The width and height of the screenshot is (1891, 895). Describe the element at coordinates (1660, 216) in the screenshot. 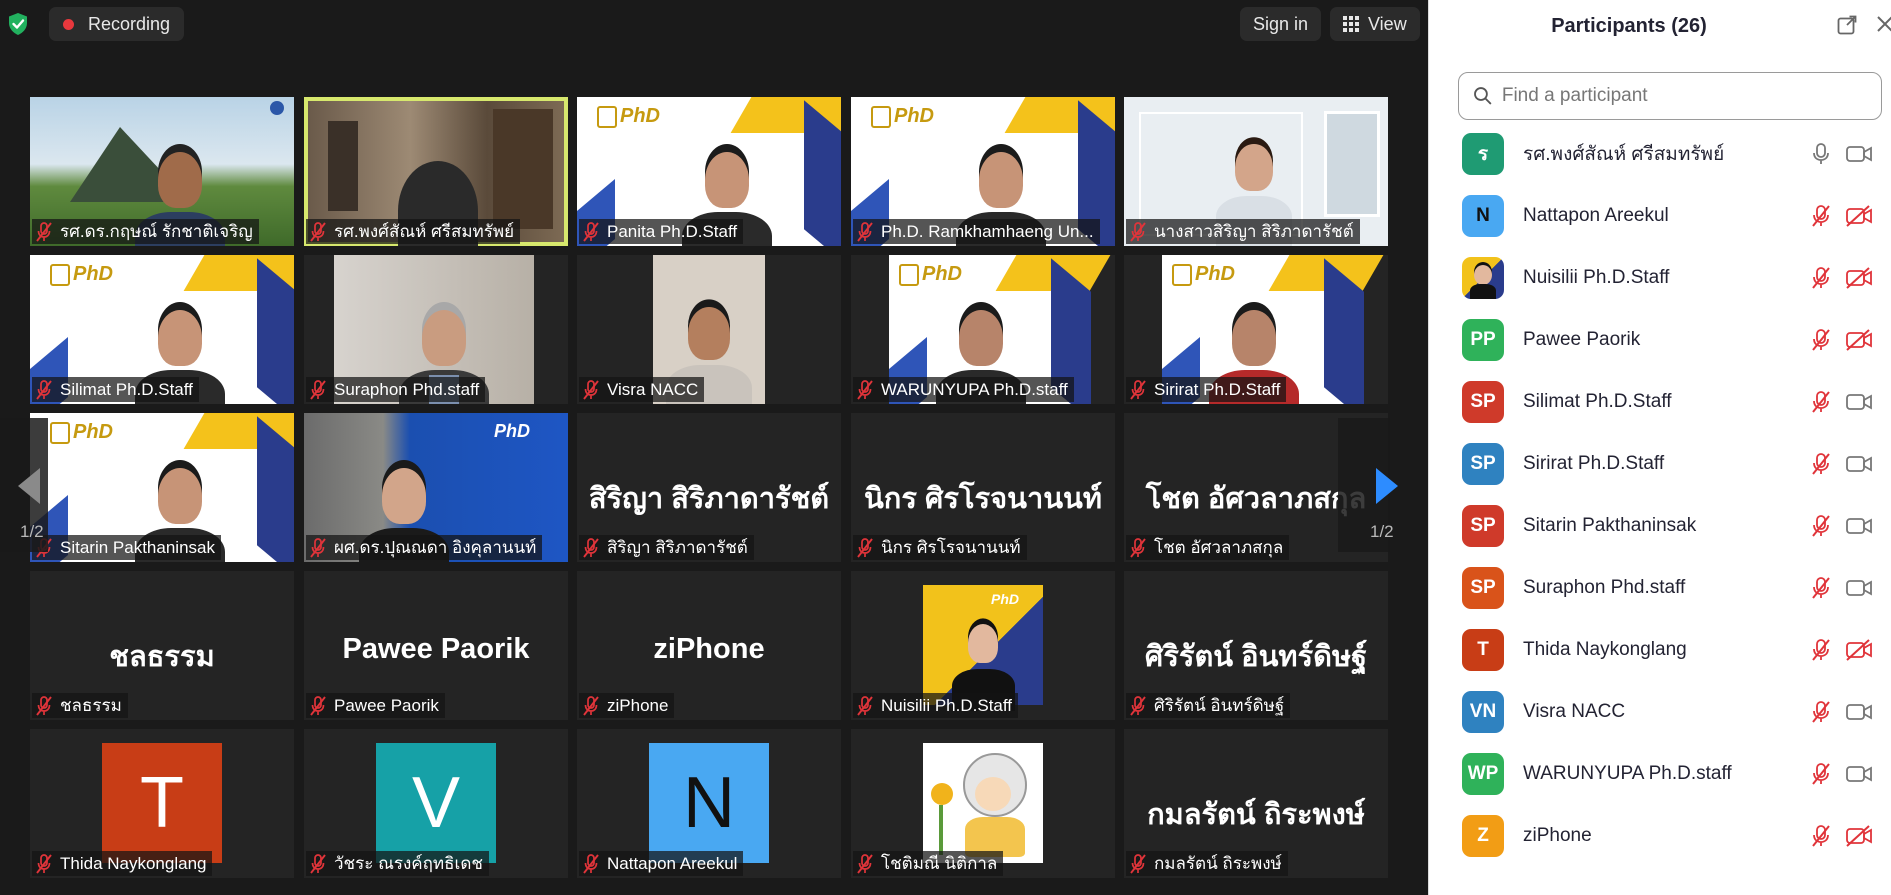

I see `participant-row: N Nattapon Areekul` at that location.